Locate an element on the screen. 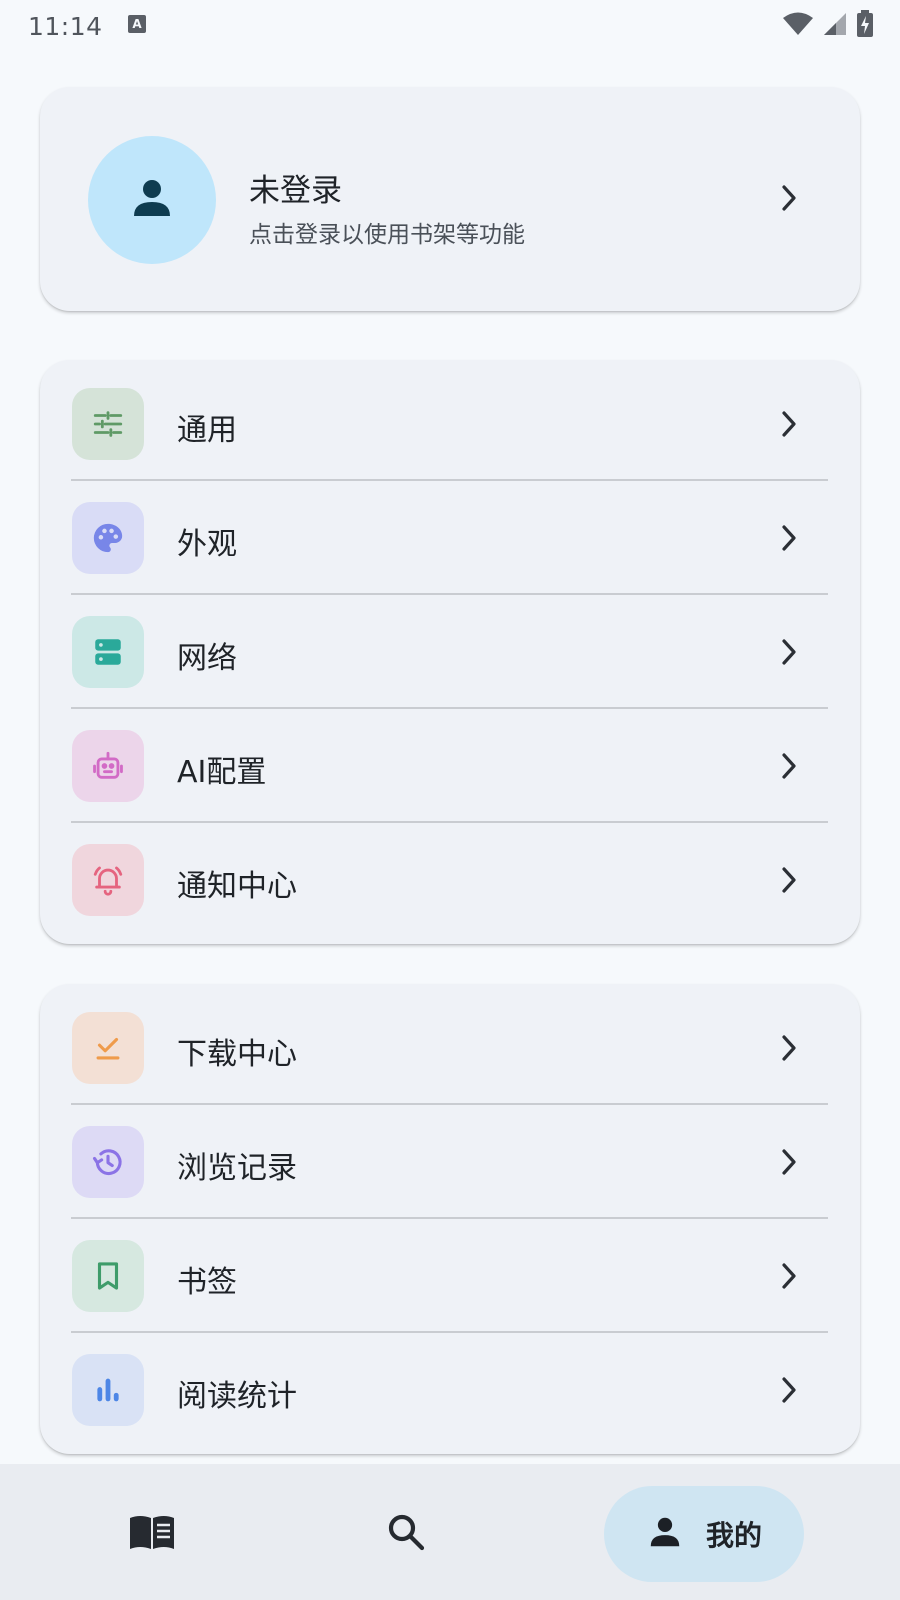 The width and height of the screenshot is (900, 1600). menu-item-bookmarks: 书签 is located at coordinates (450, 1269).